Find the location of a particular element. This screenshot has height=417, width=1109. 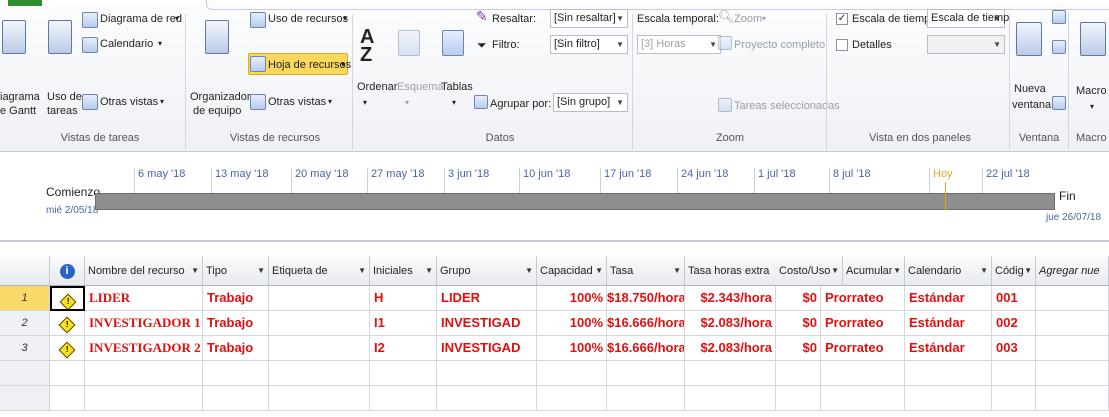

zoom-button: Zoom is located at coordinates (748, 19).